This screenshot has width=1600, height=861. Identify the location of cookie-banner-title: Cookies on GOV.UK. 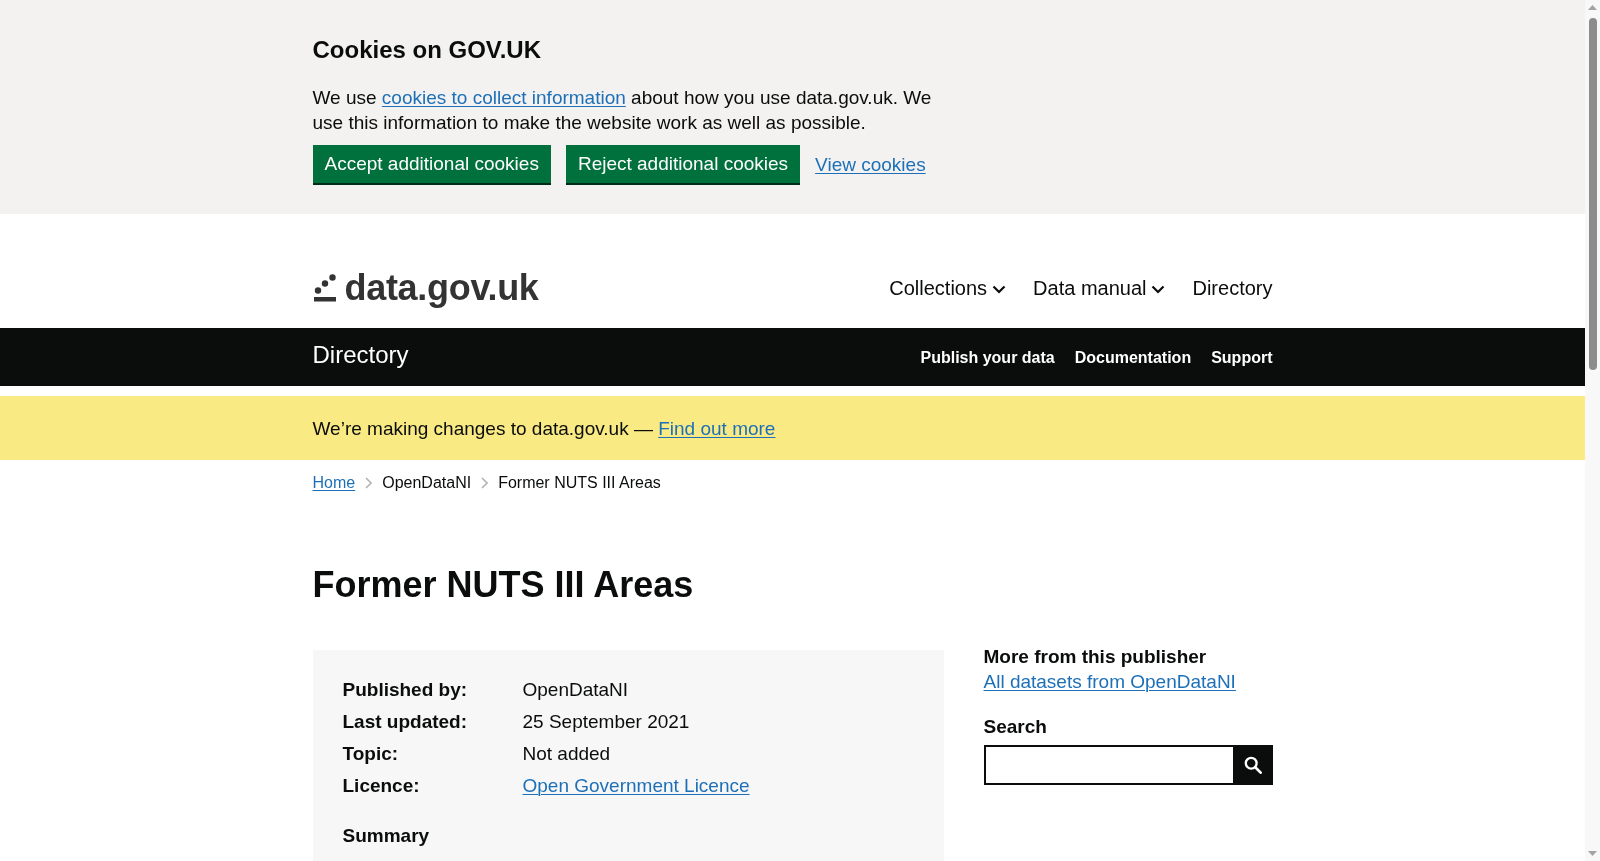
(427, 50).